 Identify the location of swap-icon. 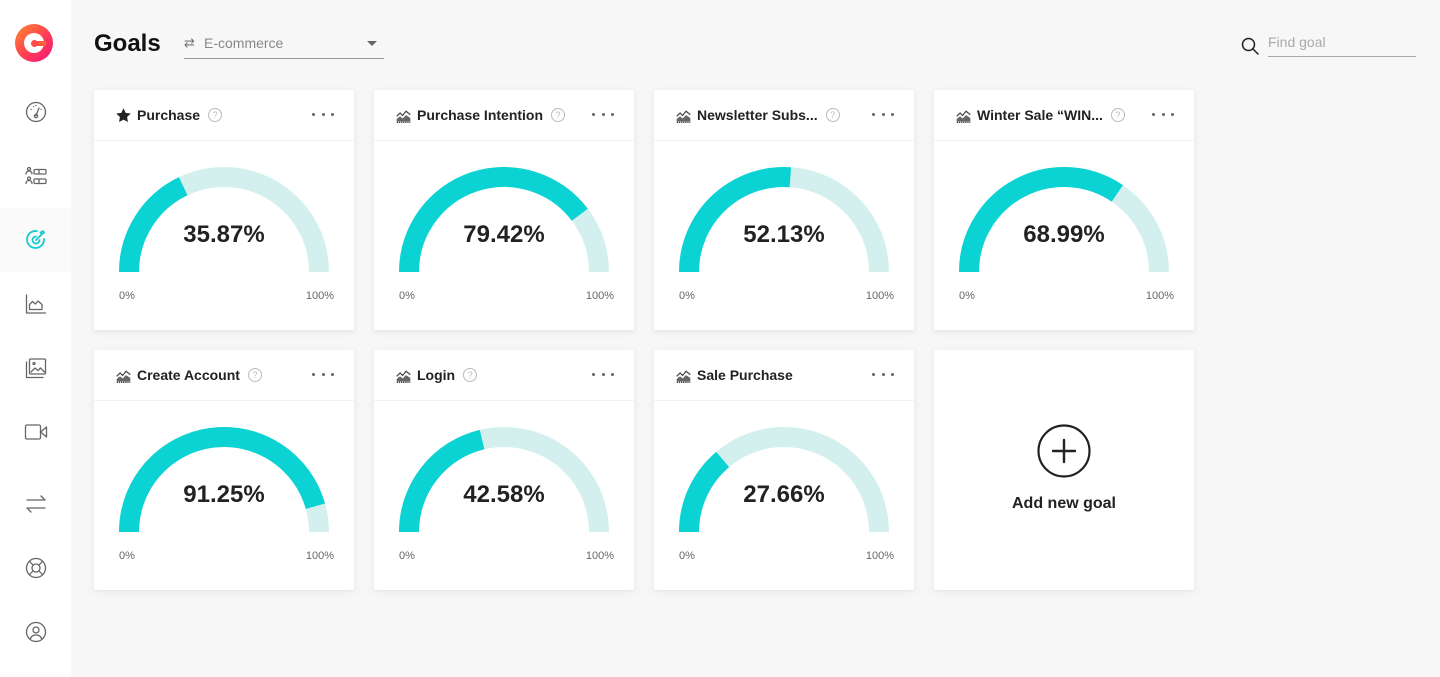
(35, 504).